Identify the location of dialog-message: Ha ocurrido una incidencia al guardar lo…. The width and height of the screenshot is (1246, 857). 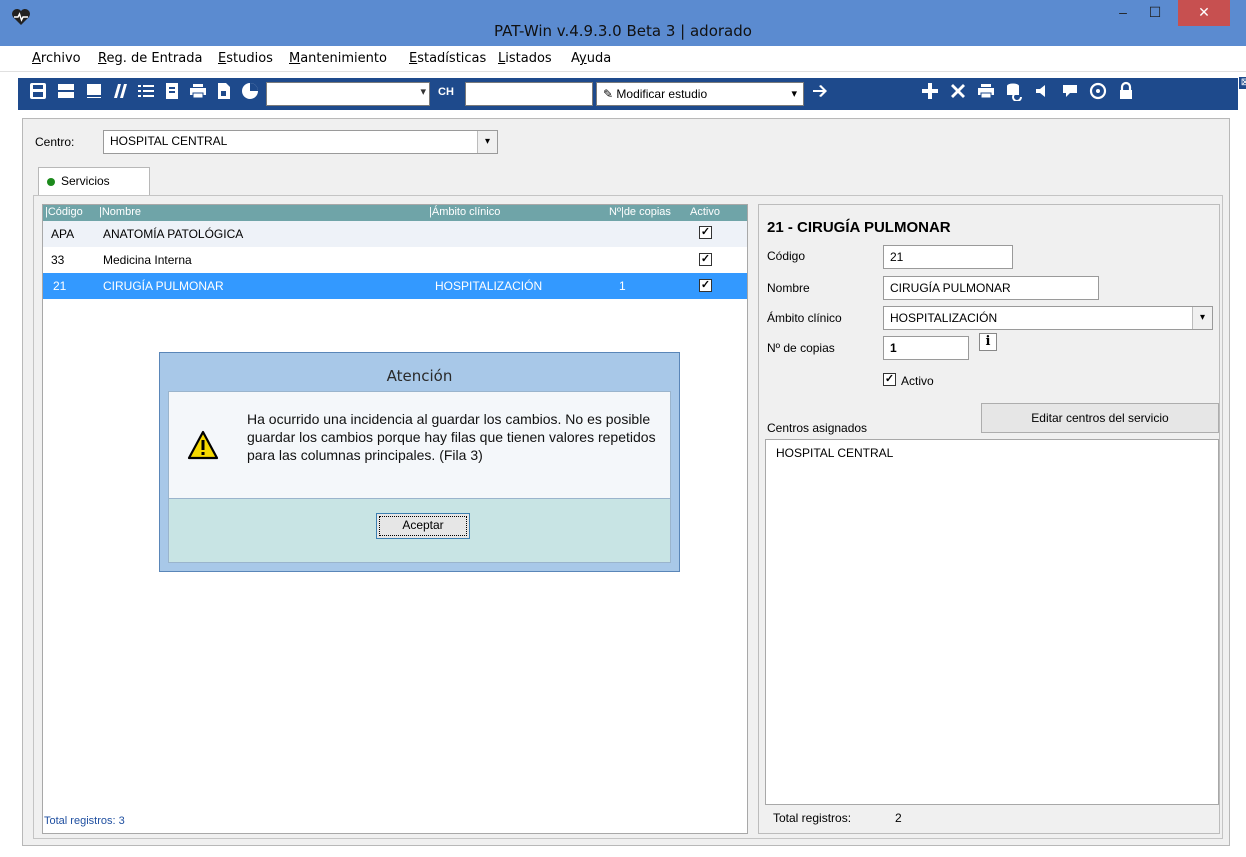
(451, 437).